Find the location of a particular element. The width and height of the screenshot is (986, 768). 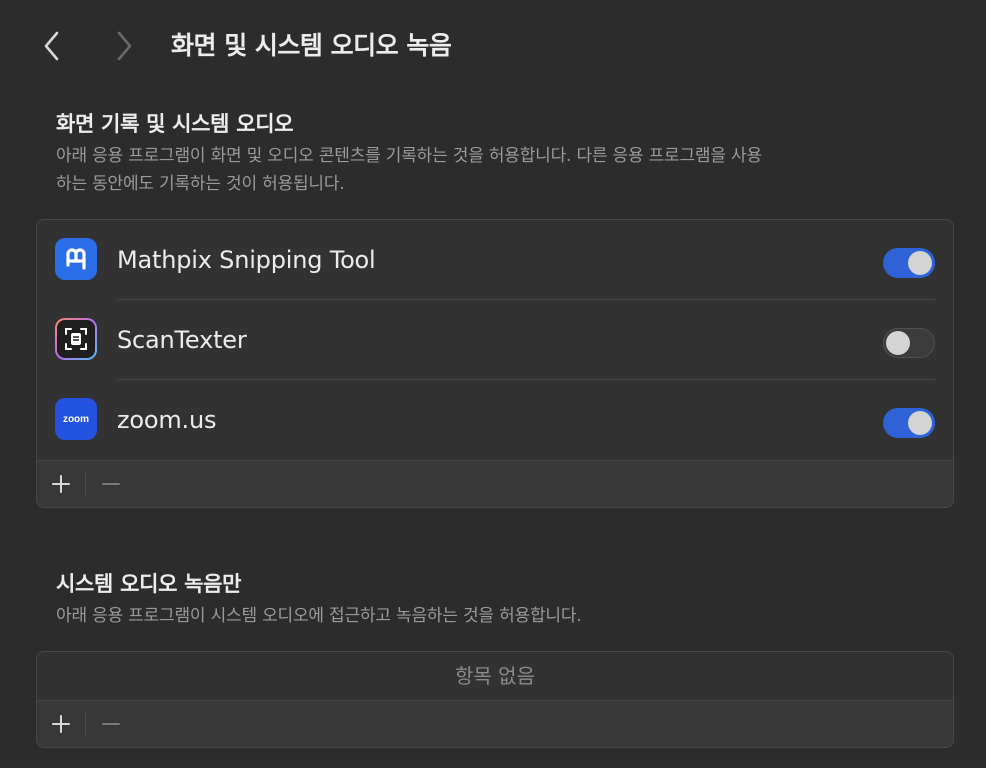

app-name: ScanTexter is located at coordinates (182, 340).